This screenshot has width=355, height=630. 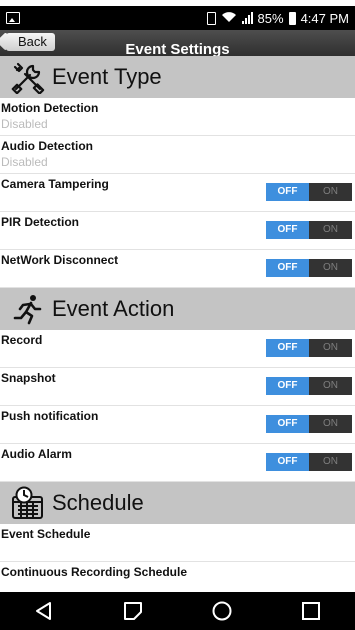 What do you see at coordinates (22, 340) in the screenshot?
I see `row-label: Record` at bounding box center [22, 340].